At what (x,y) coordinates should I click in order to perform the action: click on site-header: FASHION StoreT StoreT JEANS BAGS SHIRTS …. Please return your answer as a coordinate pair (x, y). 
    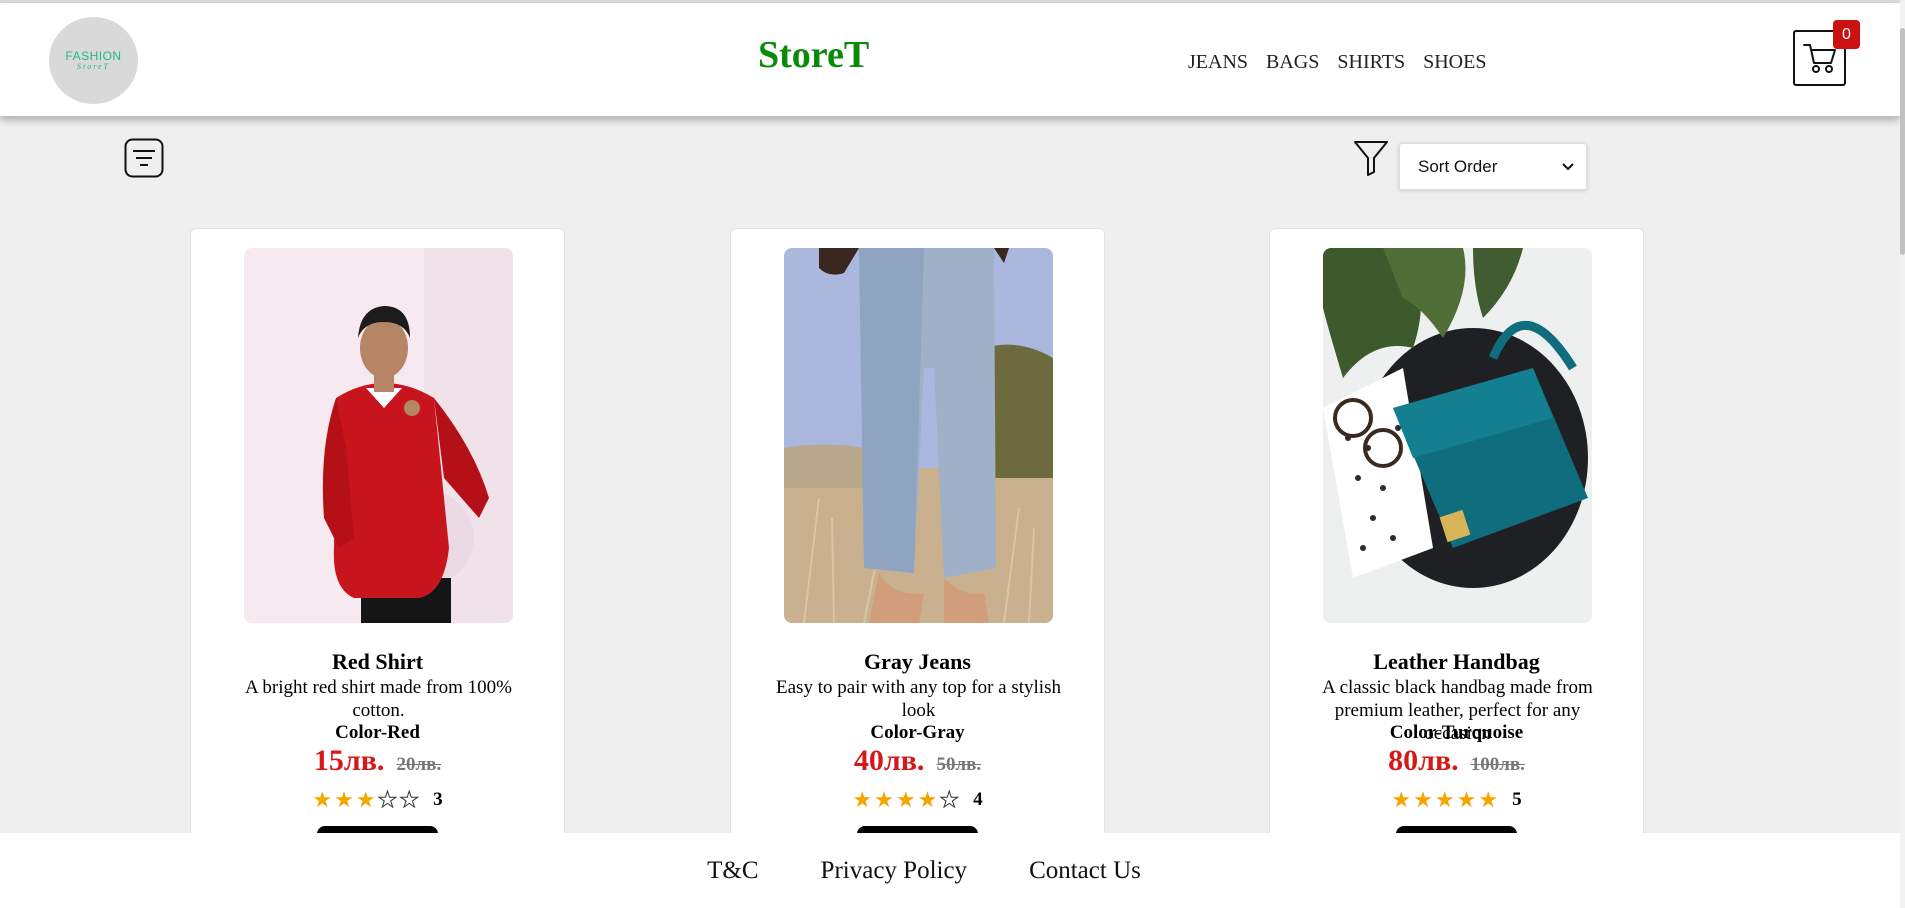
    Looking at the image, I should click on (950, 59).